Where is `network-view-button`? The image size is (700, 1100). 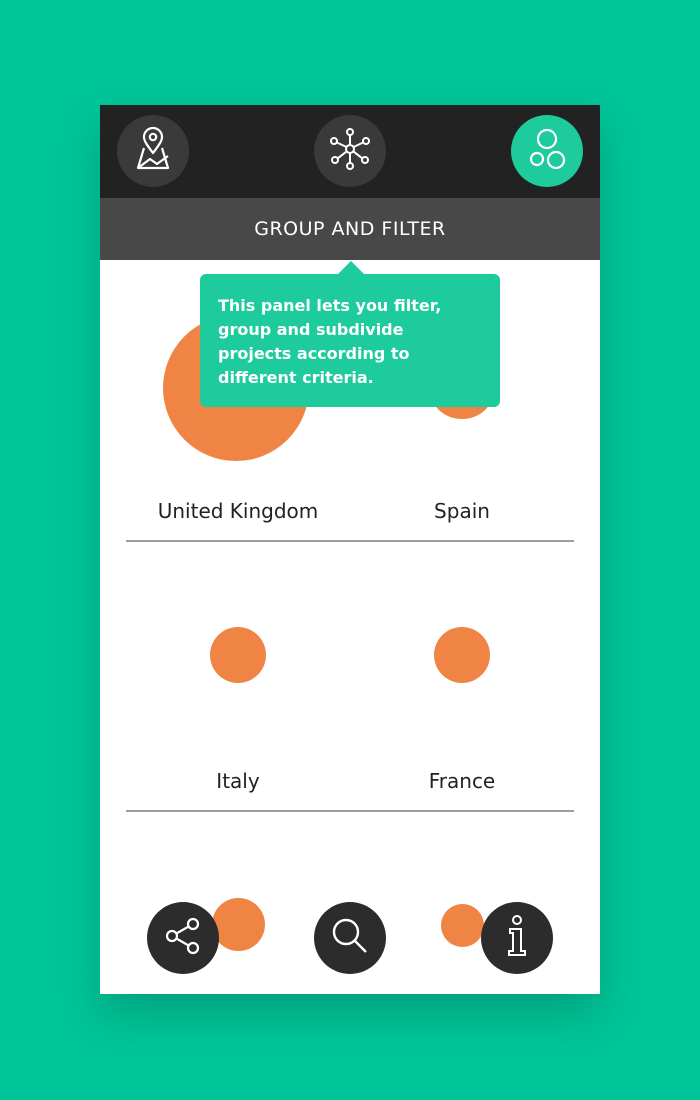
network-view-button is located at coordinates (350, 151).